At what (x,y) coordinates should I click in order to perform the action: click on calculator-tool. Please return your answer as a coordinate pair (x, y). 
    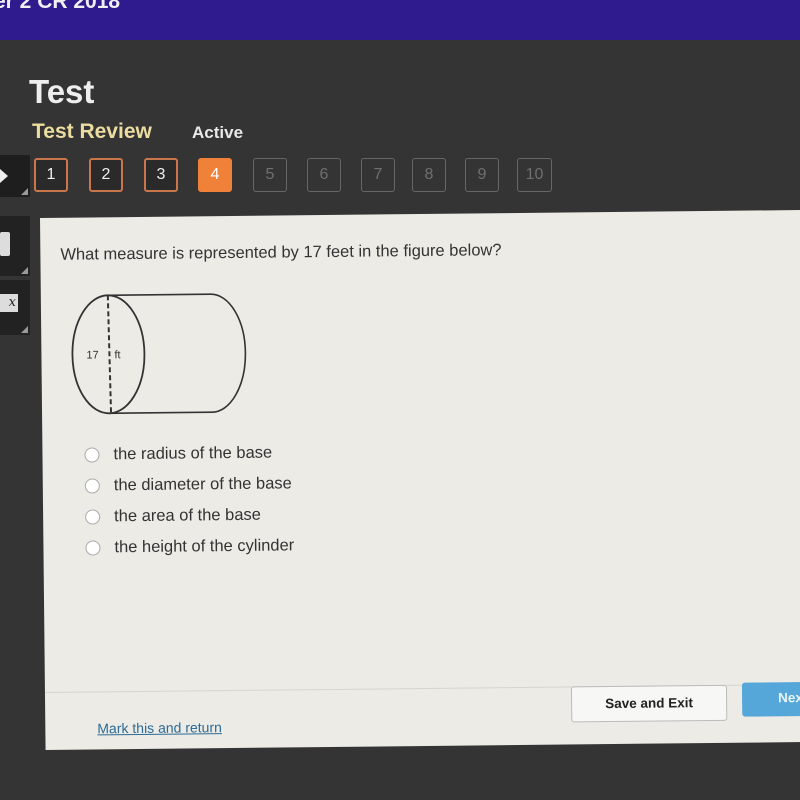
    Looking at the image, I should click on (15, 246).